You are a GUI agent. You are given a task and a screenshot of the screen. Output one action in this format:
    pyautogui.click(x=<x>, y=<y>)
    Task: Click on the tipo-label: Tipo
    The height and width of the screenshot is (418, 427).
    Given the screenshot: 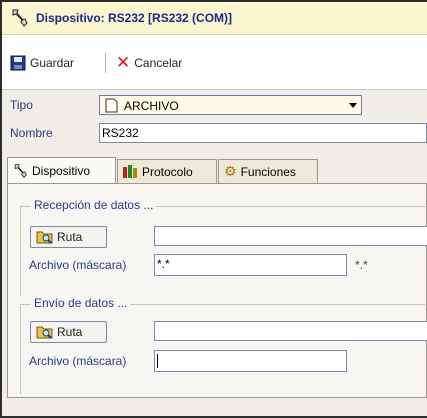 What is the action you would take?
    pyautogui.click(x=21, y=105)
    